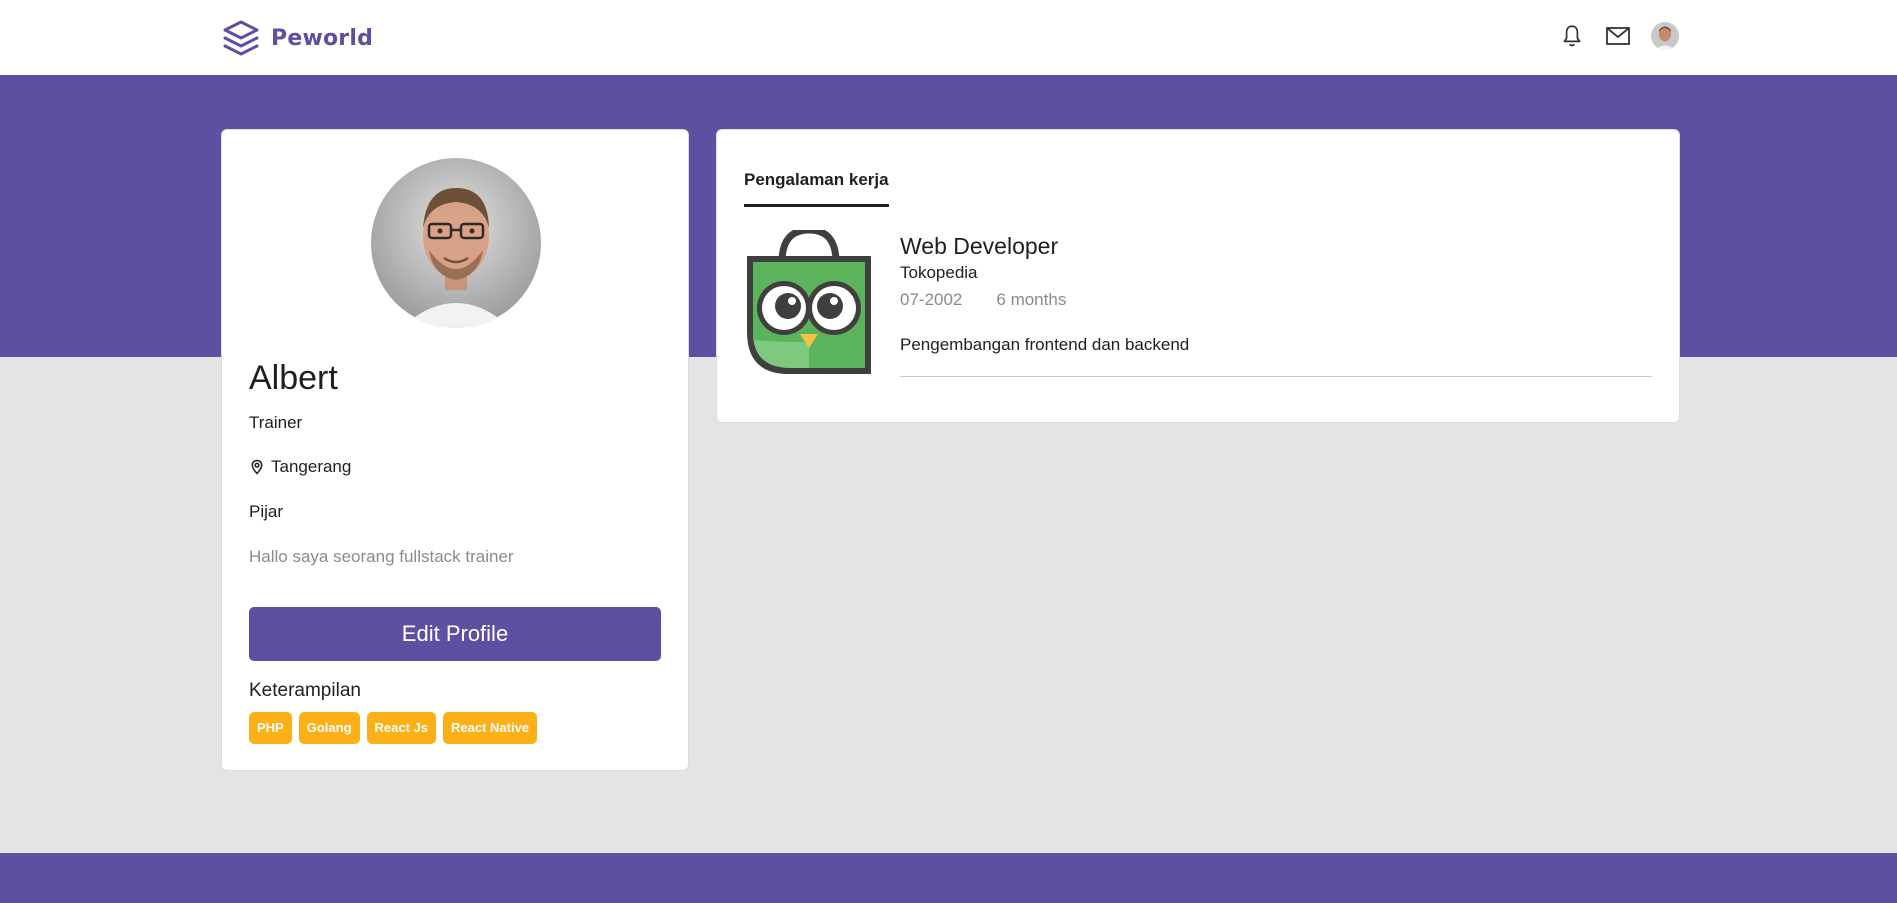 This screenshot has height=903, width=1897. Describe the element at coordinates (816, 188) in the screenshot. I see `tab-work-experience: Pengalaman kerja` at that location.